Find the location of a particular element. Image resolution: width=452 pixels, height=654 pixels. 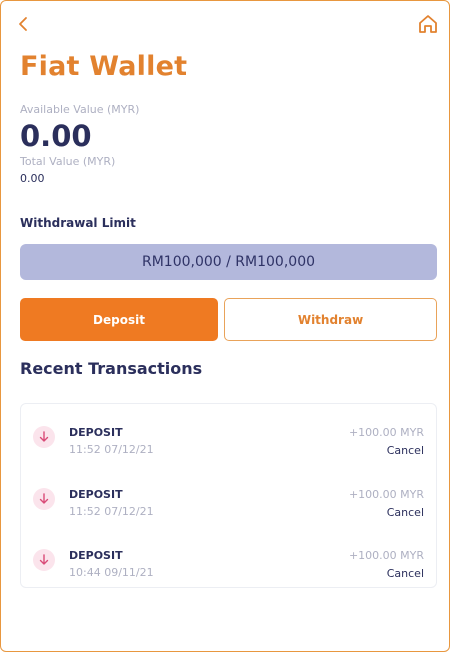

withdrawal-limit-bar: RM100,000 / RM100,000 is located at coordinates (228, 262).